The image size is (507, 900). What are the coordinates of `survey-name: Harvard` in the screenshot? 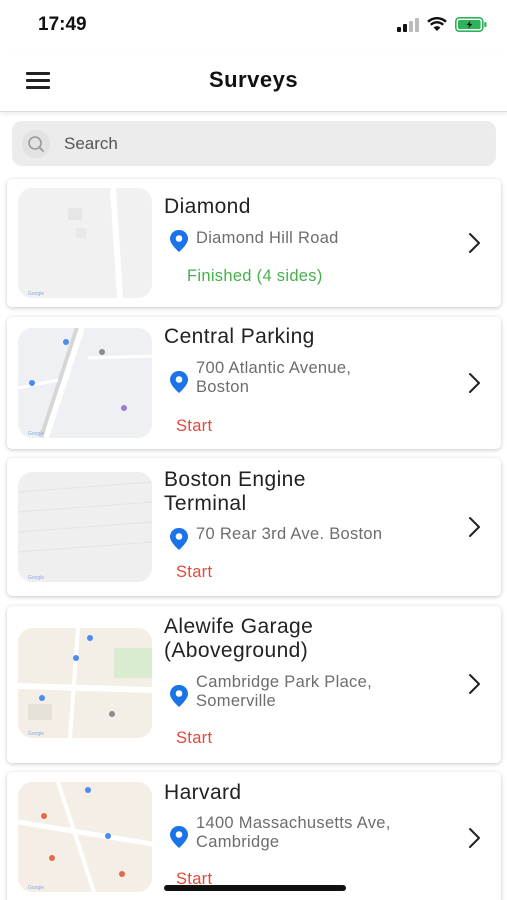 It's located at (203, 792).